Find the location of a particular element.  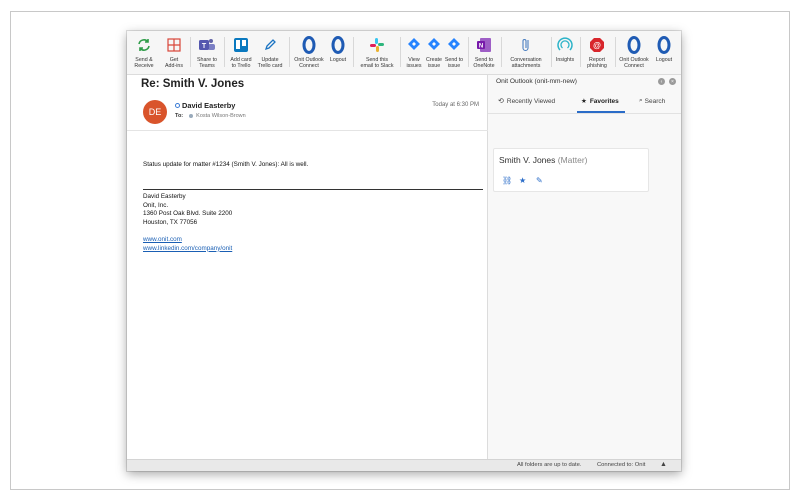

search-icon: ⌕ is located at coordinates (641, 100).